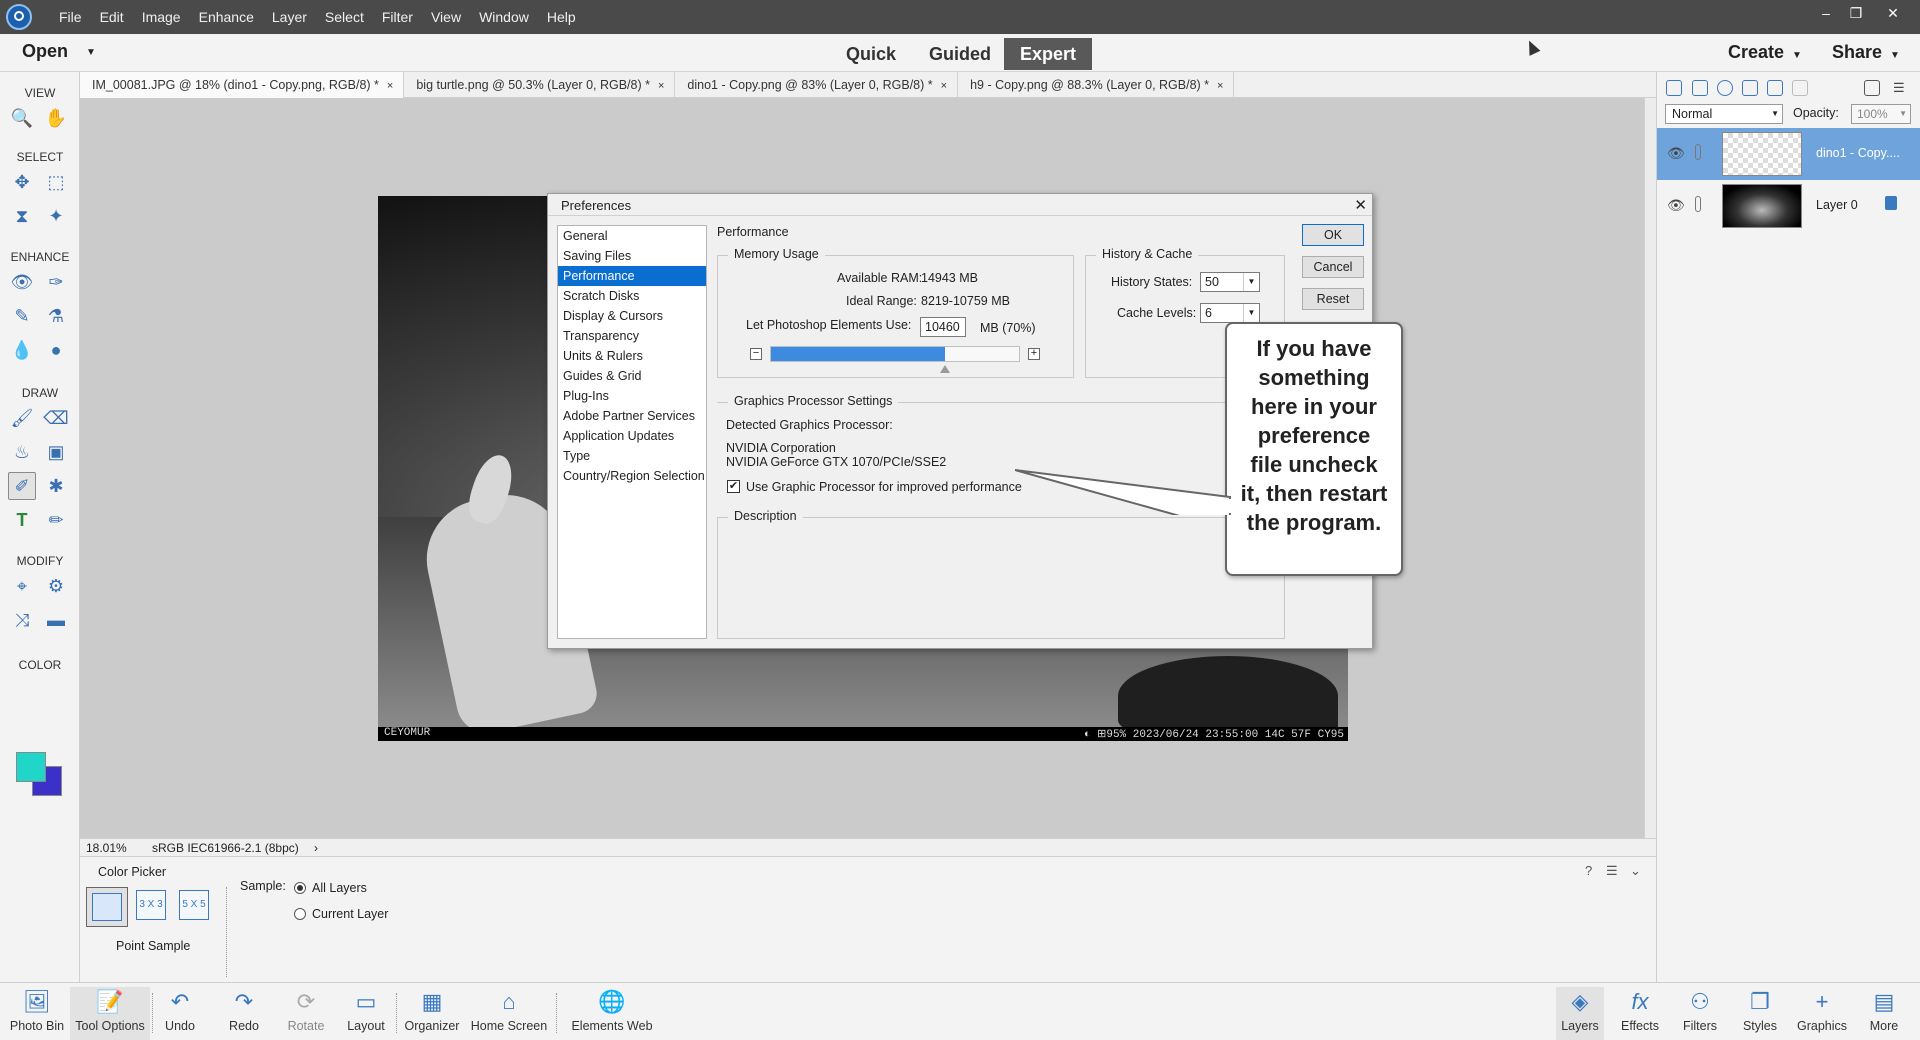 The height and width of the screenshot is (1040, 1920). I want to click on straighten-tool-icon: ▬, so click(56, 620).